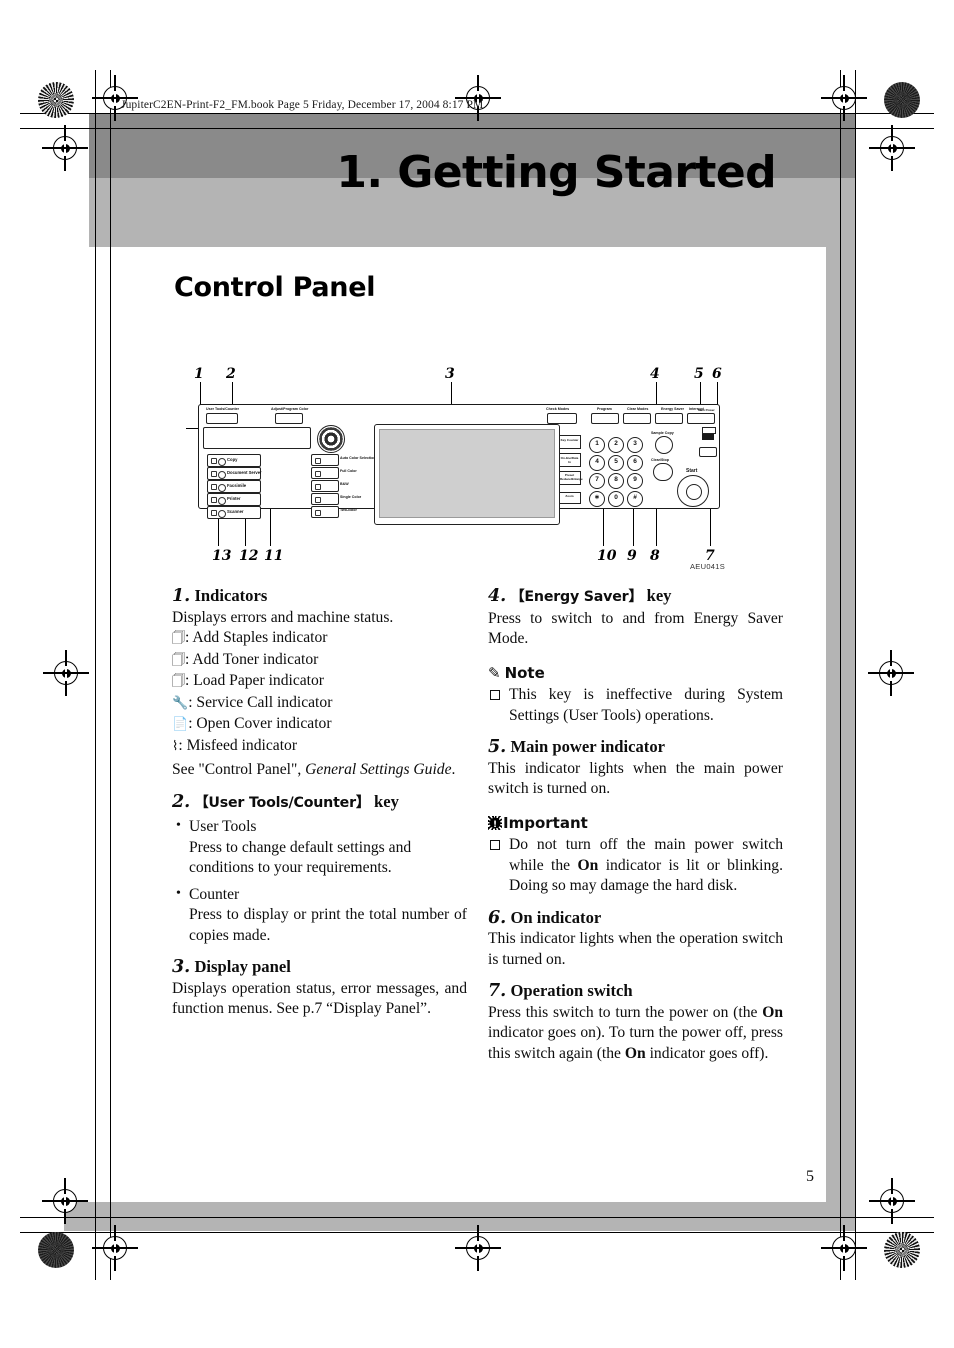  What do you see at coordinates (56, 100) in the screenshot?
I see `color-density-mark-top-left` at bounding box center [56, 100].